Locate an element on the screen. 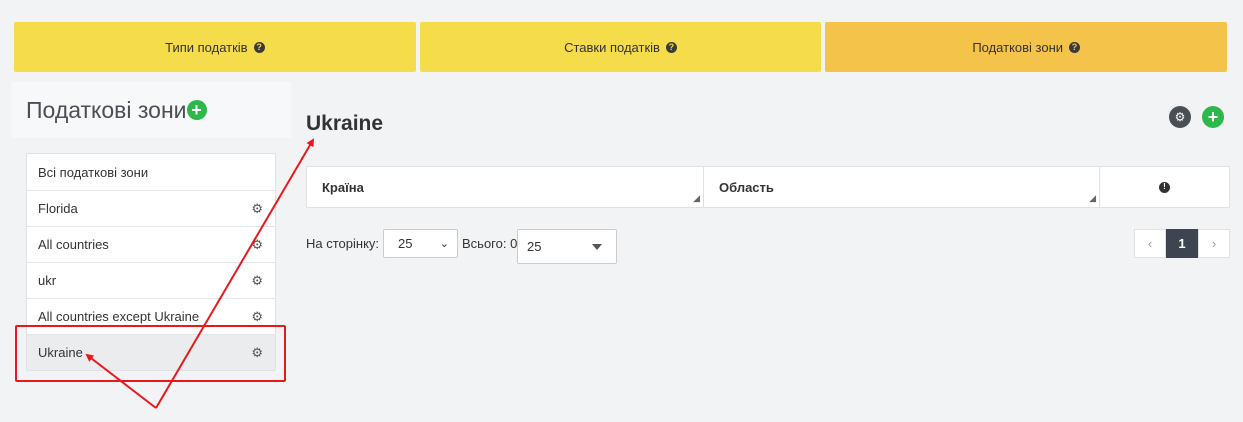 The image size is (1243, 422). page-button-current: 1 is located at coordinates (1182, 243).